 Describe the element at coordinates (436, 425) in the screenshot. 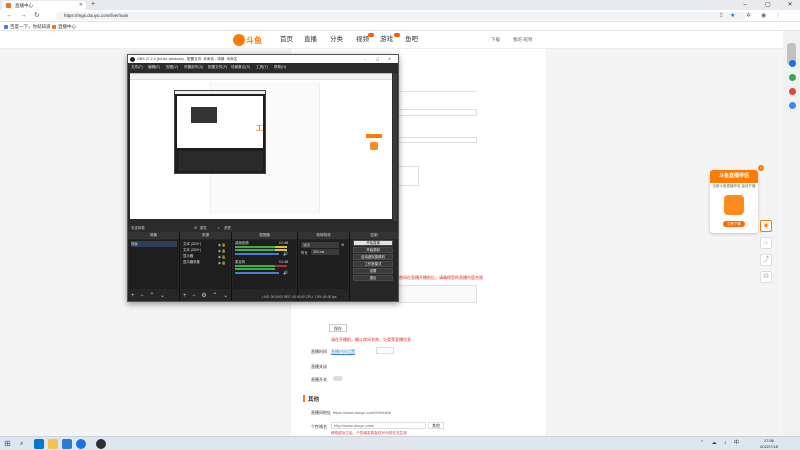

I see `domain-button: 其他` at that location.